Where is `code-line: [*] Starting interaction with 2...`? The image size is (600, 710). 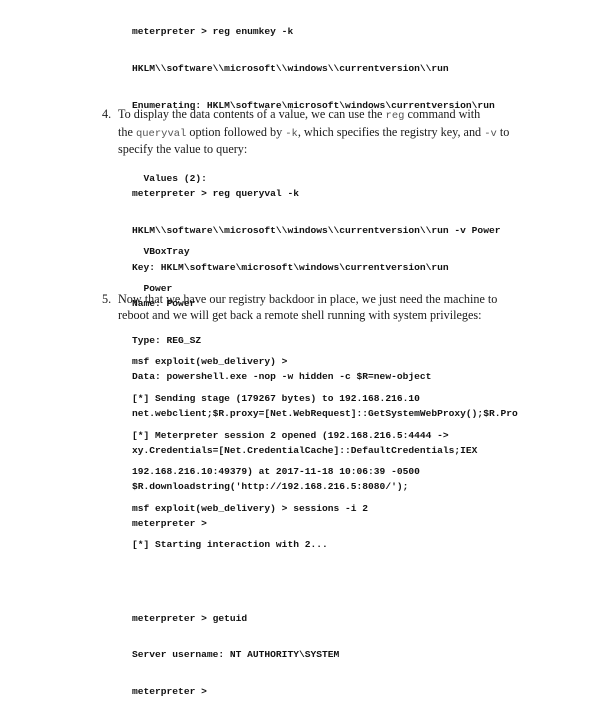 code-line: [*] Starting interaction with 2... is located at coordinates (230, 545).